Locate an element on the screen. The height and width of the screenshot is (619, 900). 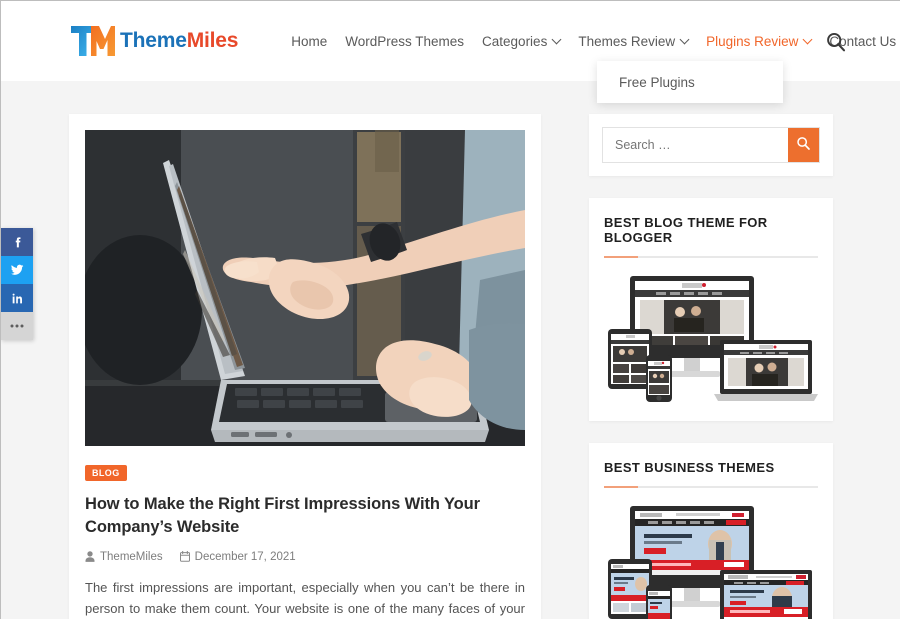
widget-banner-image-business-theme is located at coordinates (711, 560).